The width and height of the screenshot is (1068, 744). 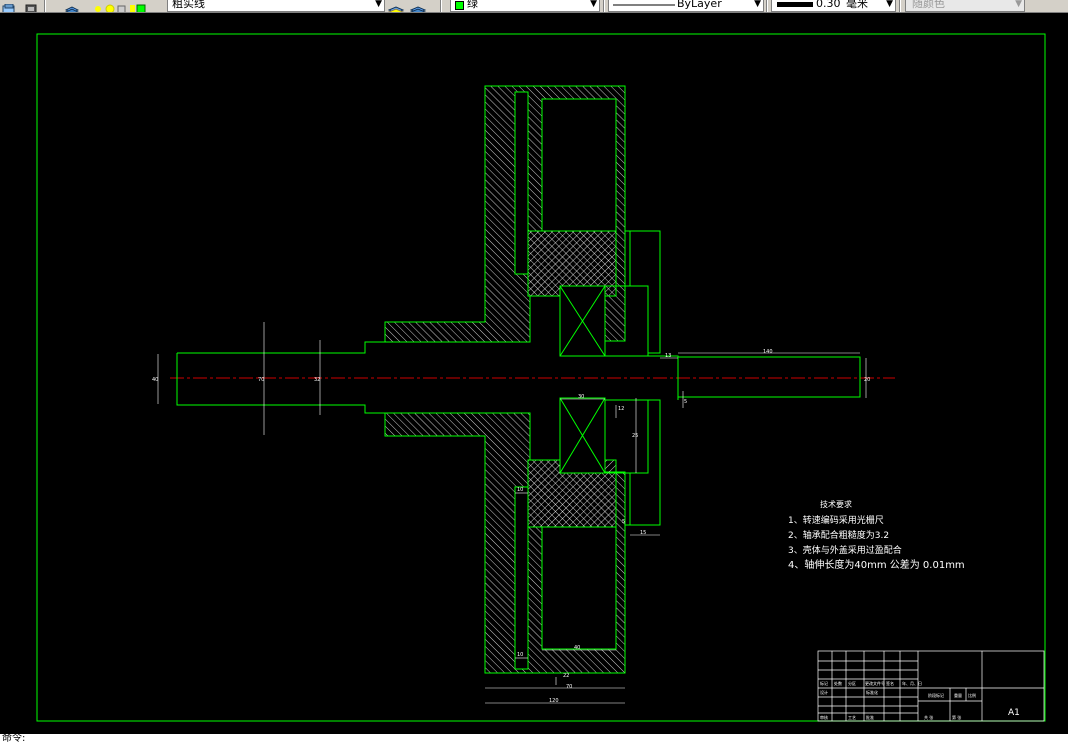 I want to click on tb-cell: 标记, so click(x=824, y=683).